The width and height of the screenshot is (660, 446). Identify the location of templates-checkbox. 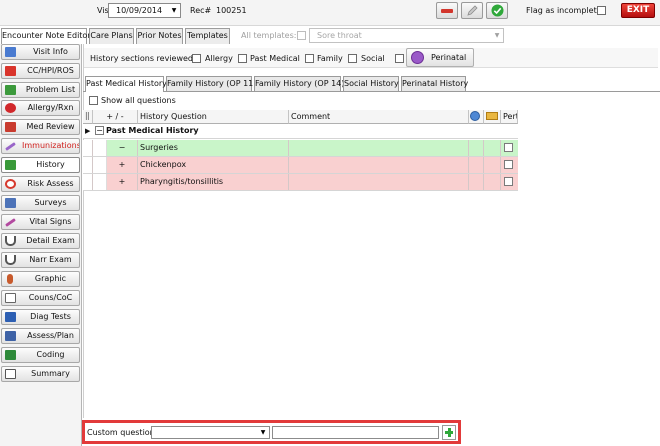
(301, 35).